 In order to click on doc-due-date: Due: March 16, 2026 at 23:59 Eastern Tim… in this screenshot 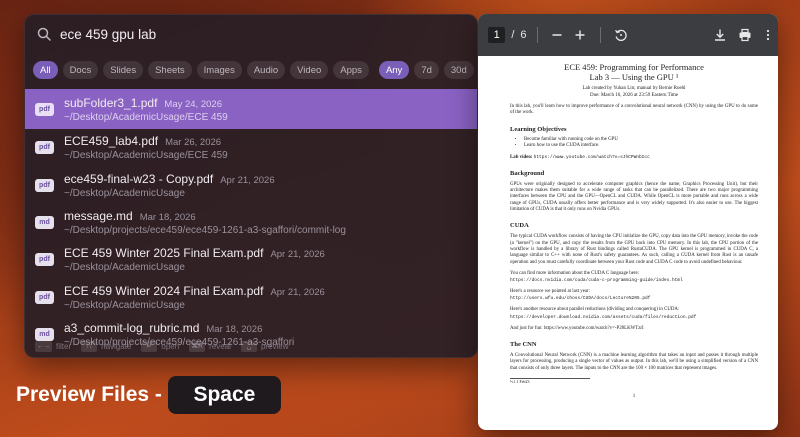, I will do `click(634, 95)`.